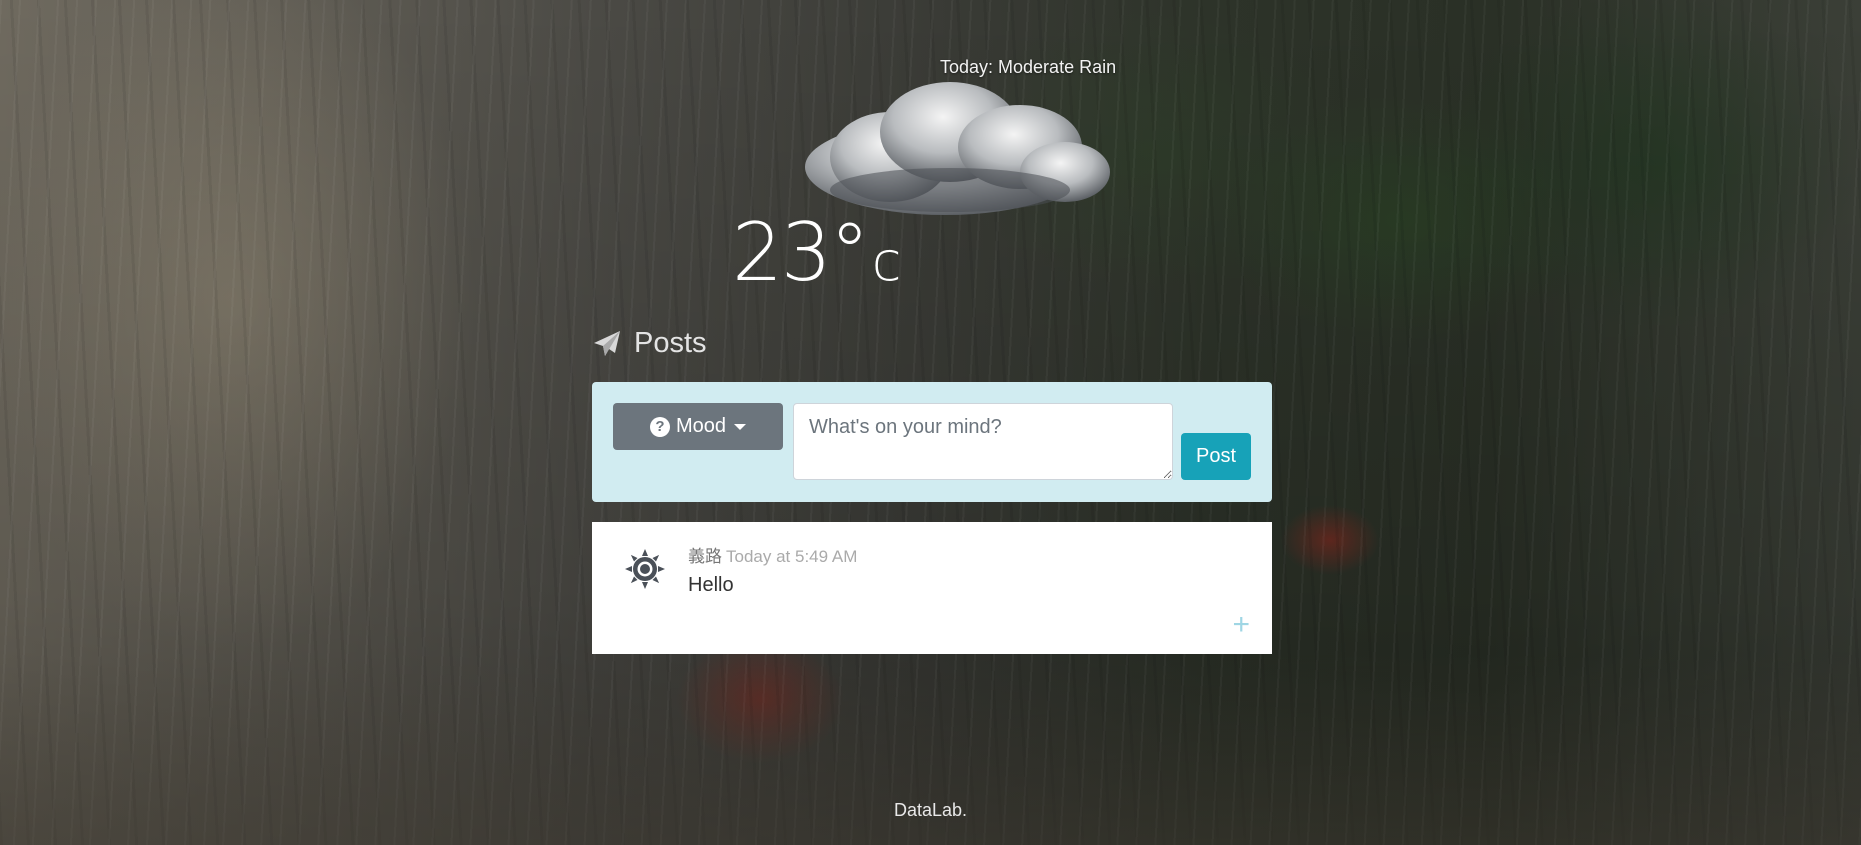 This screenshot has height=845, width=1861. I want to click on post-composer: ? Mood Post, so click(932, 442).